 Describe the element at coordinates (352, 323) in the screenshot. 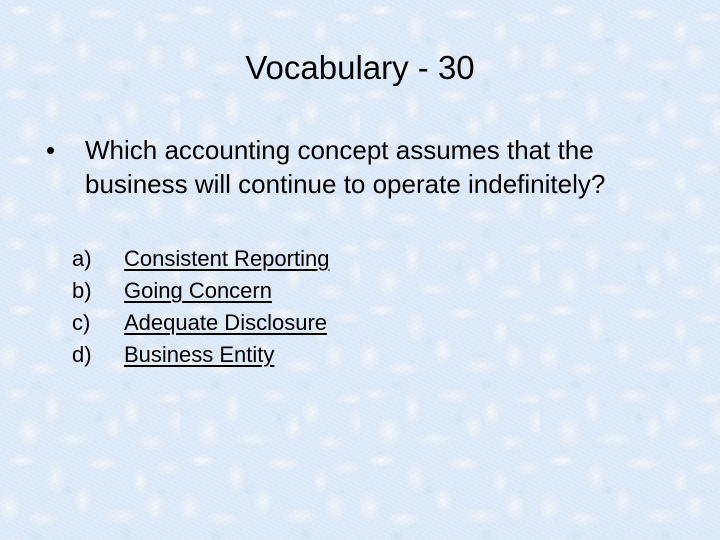

I see `answer-option-c: c) Adequate Disclosure` at that location.